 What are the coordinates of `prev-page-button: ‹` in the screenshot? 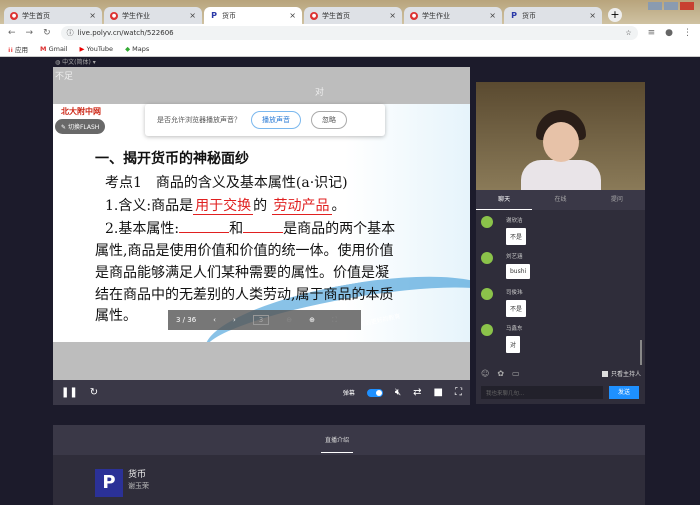 It's located at (214, 320).